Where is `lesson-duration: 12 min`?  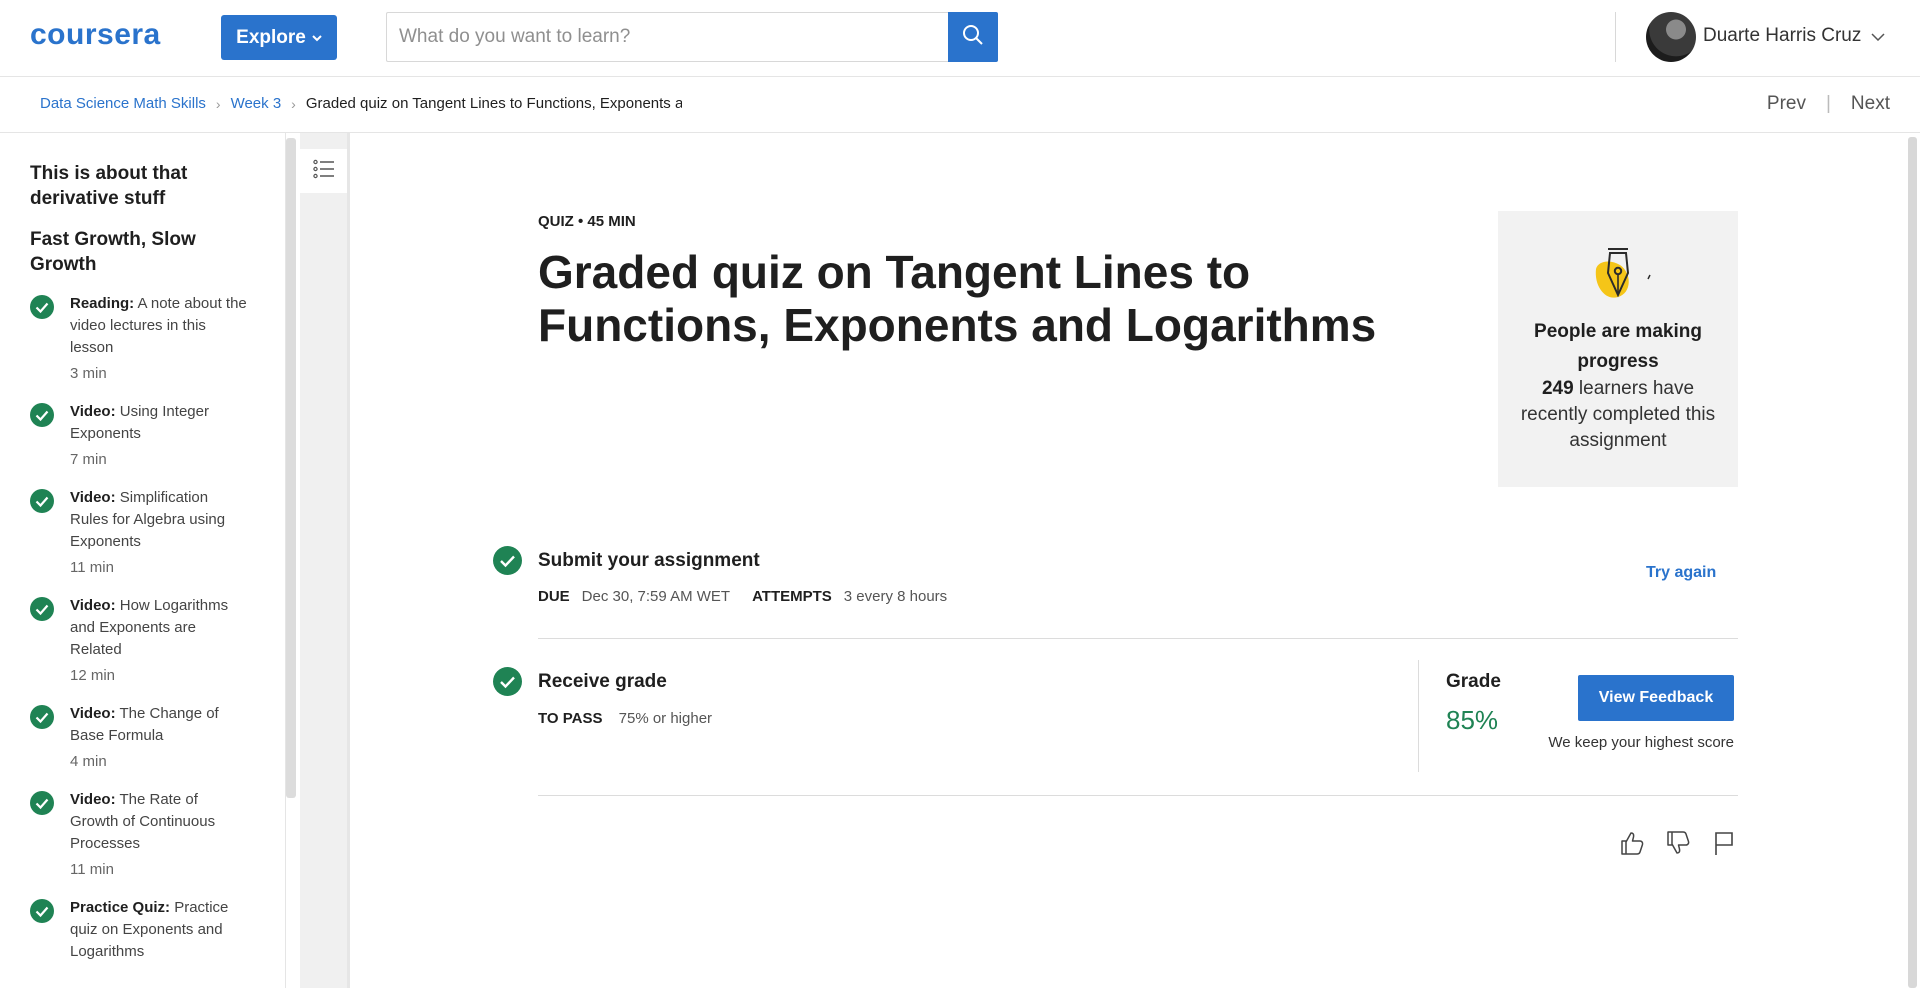 lesson-duration: 12 min is located at coordinates (93, 675).